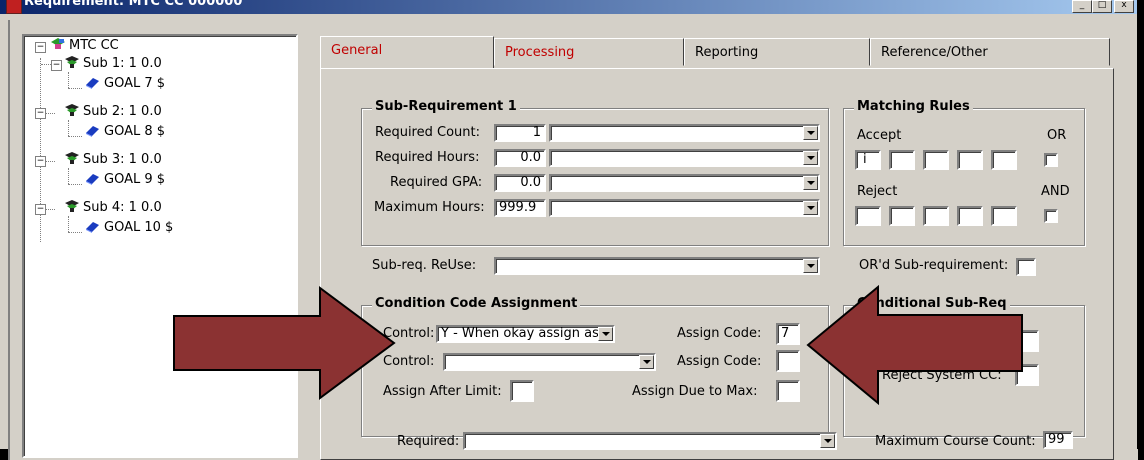  I want to click on tree-root-label: MTC CC, so click(94, 45).